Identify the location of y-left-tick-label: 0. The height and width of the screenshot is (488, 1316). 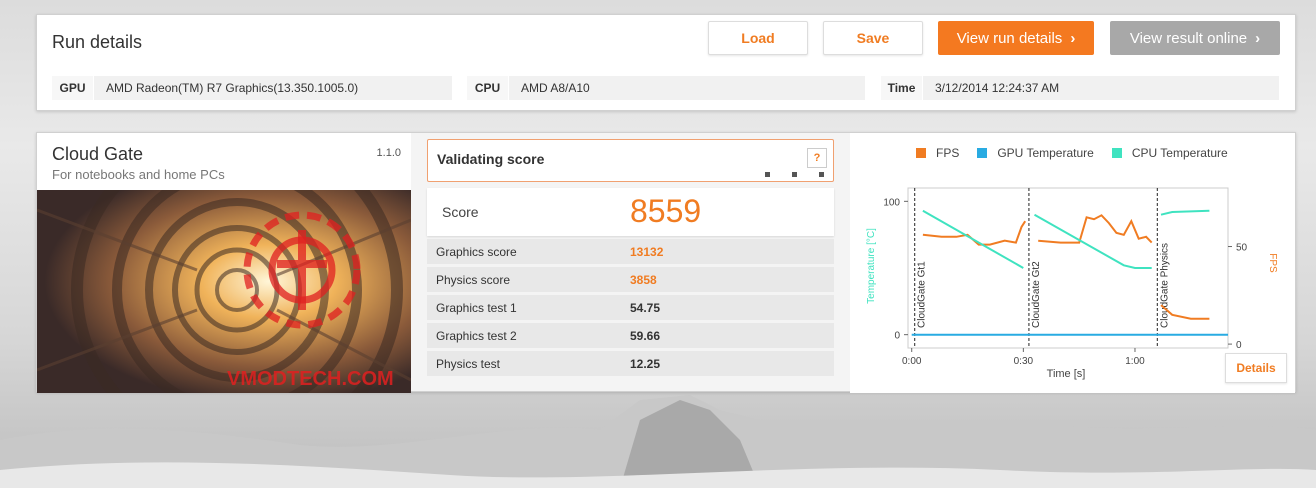
(897, 336).